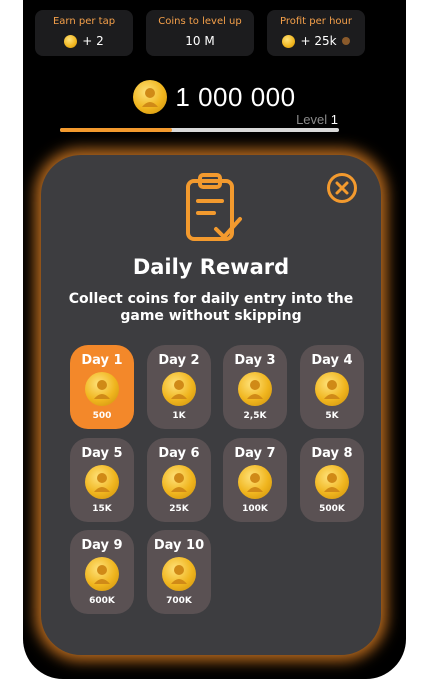 The height and width of the screenshot is (679, 426). Describe the element at coordinates (102, 509) in the screenshot. I see `day-reward: 15K` at that location.